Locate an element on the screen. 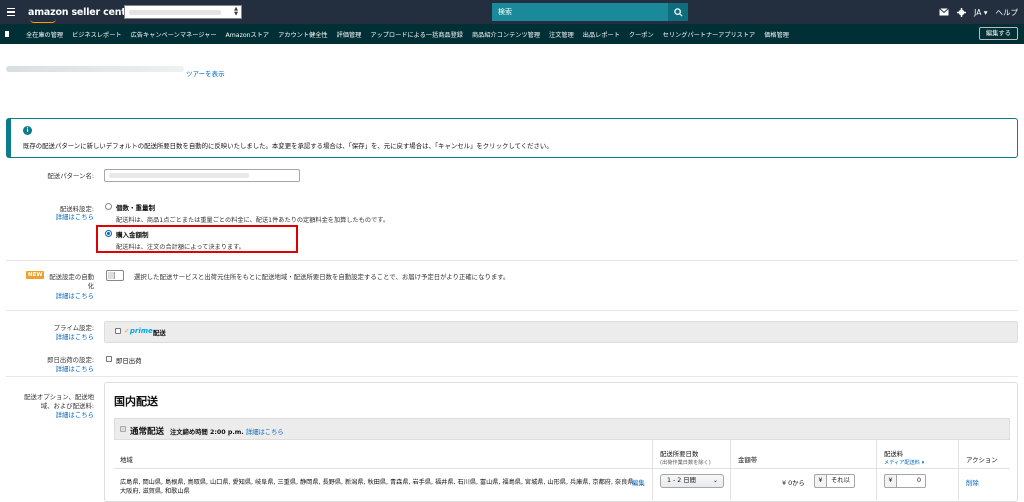  search-button is located at coordinates (678, 12).